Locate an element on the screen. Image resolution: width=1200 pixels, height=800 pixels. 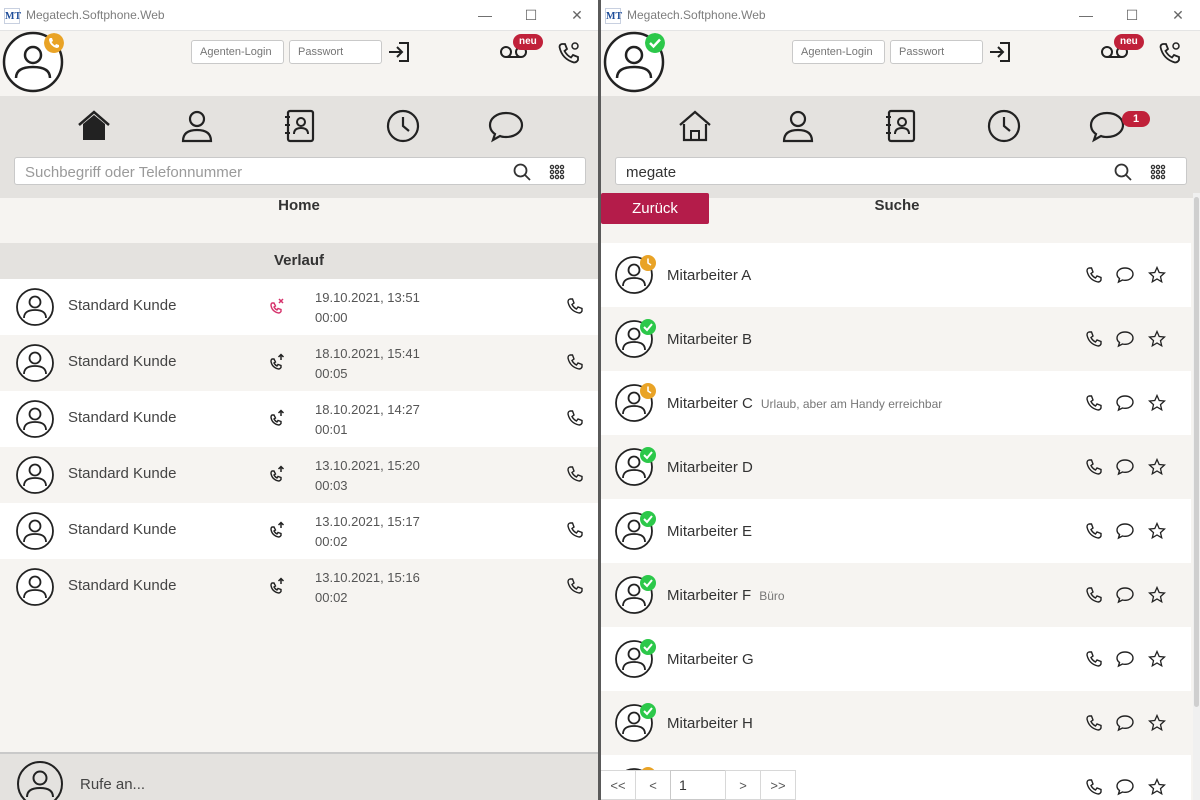
page-number-input is located at coordinates (698, 785).